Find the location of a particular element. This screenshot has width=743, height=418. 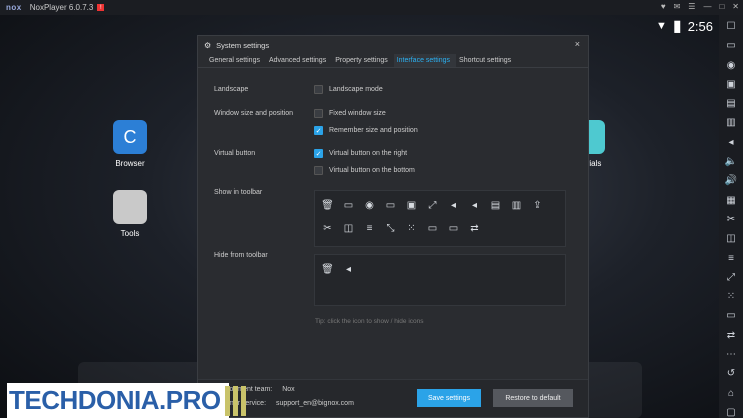

app-browser: C Browser is located at coordinates (130, 144).